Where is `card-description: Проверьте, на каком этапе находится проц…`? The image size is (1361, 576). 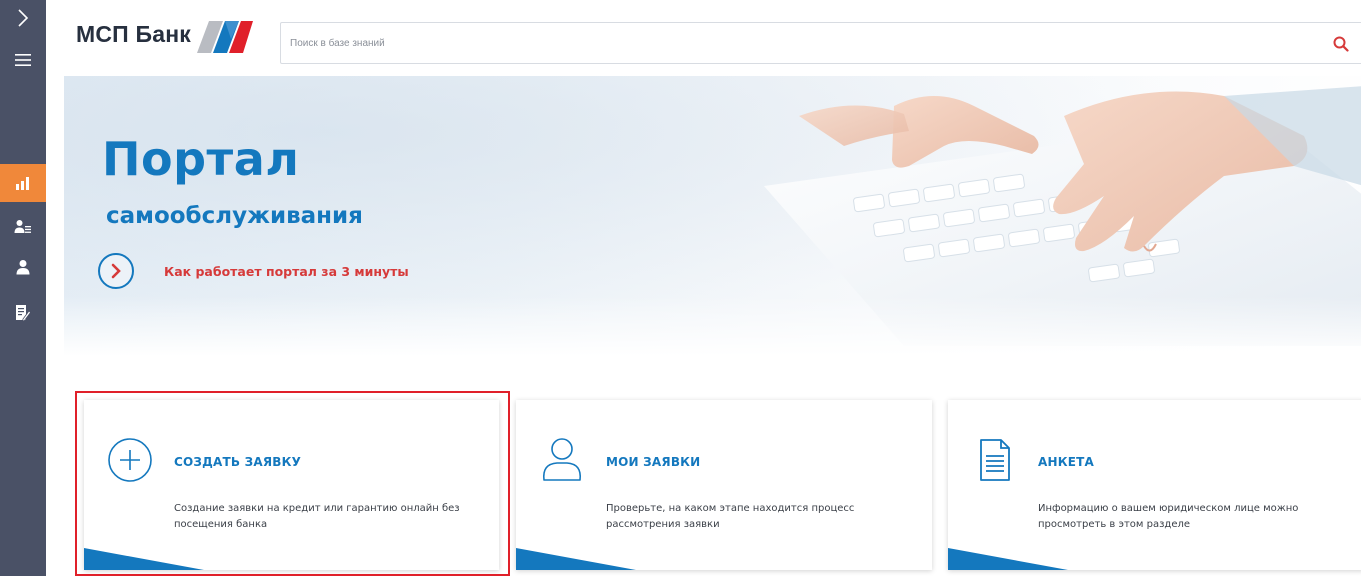
card-description: Проверьте, на каком этапе находится проц… is located at coordinates (730, 516).